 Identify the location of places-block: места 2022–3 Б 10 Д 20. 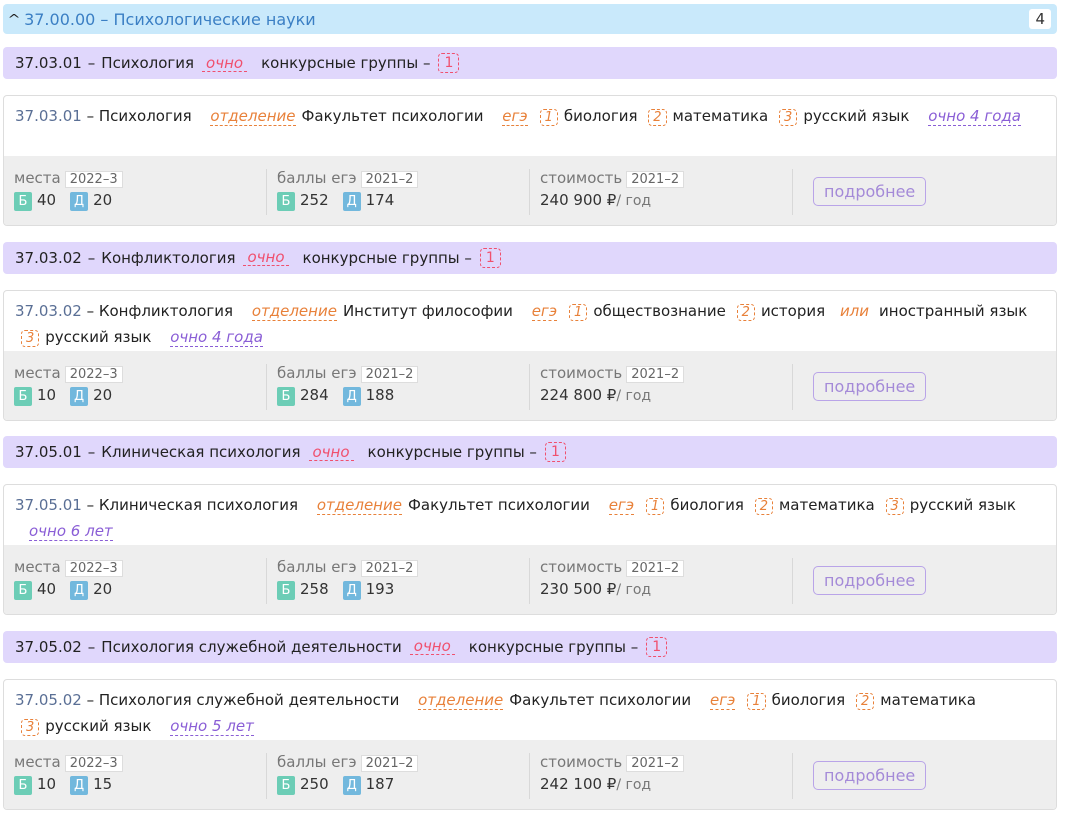
(135, 386).